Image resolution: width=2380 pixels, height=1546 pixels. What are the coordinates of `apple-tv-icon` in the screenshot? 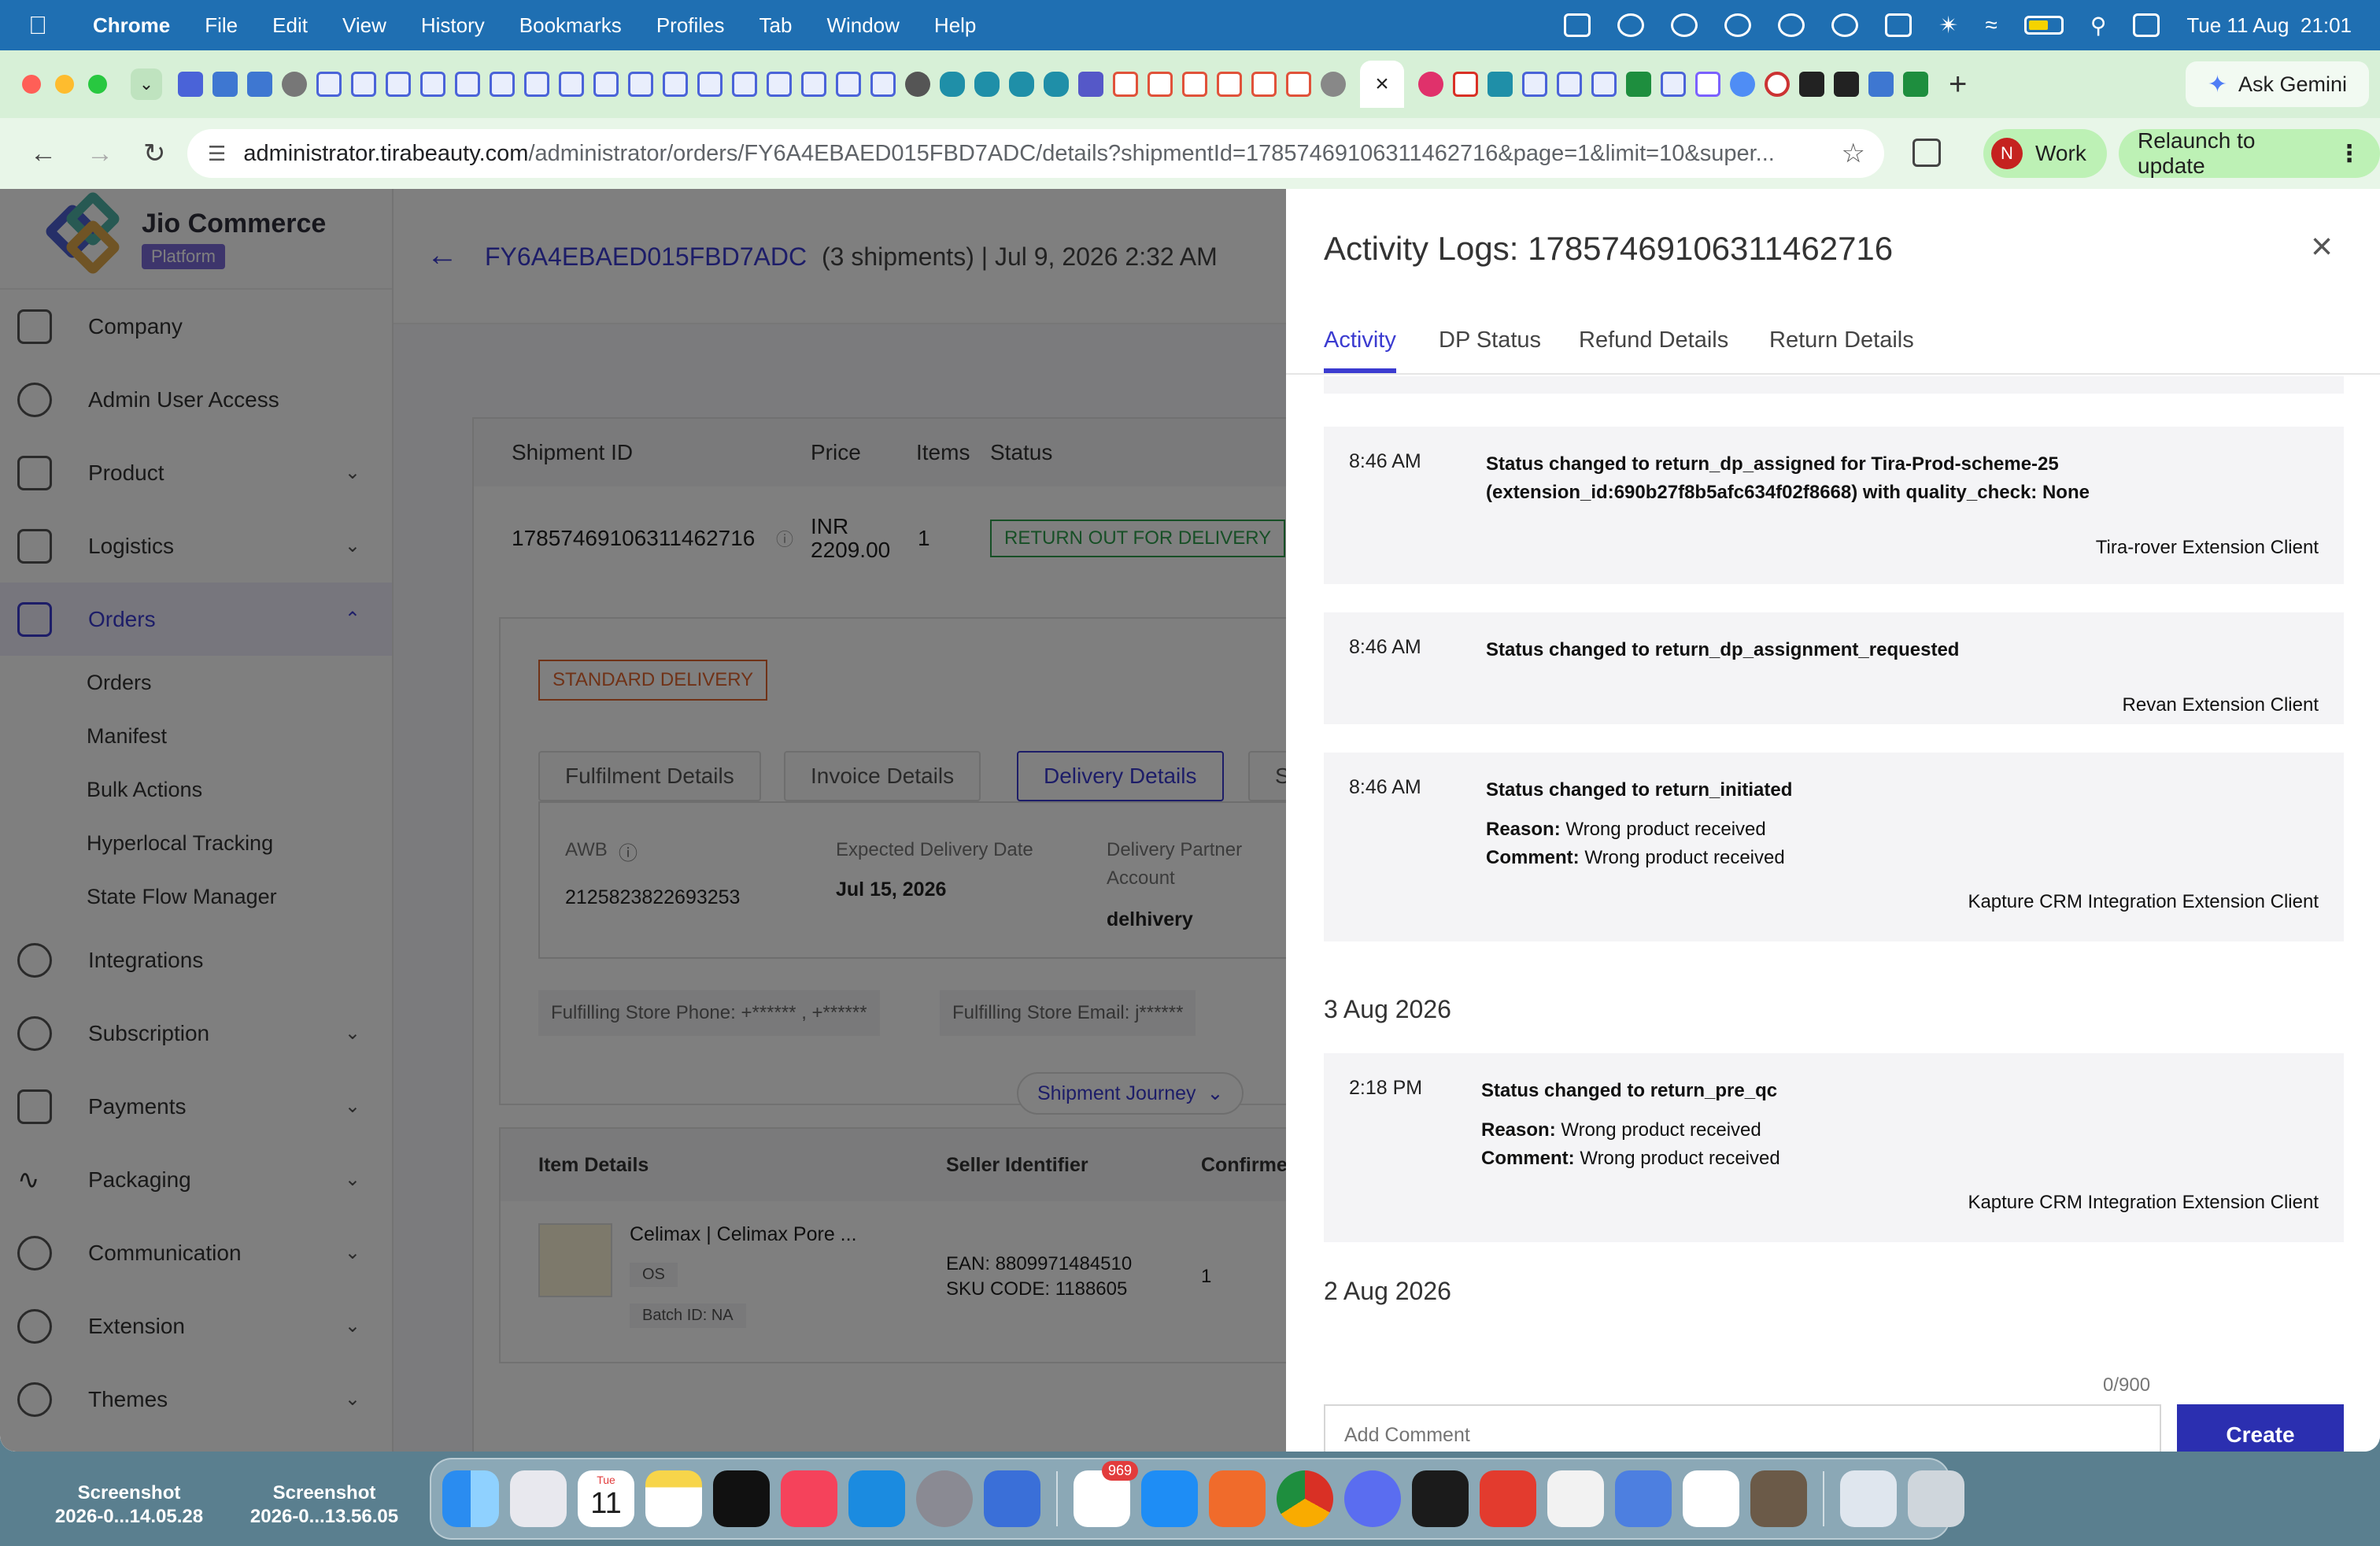 It's located at (741, 1498).